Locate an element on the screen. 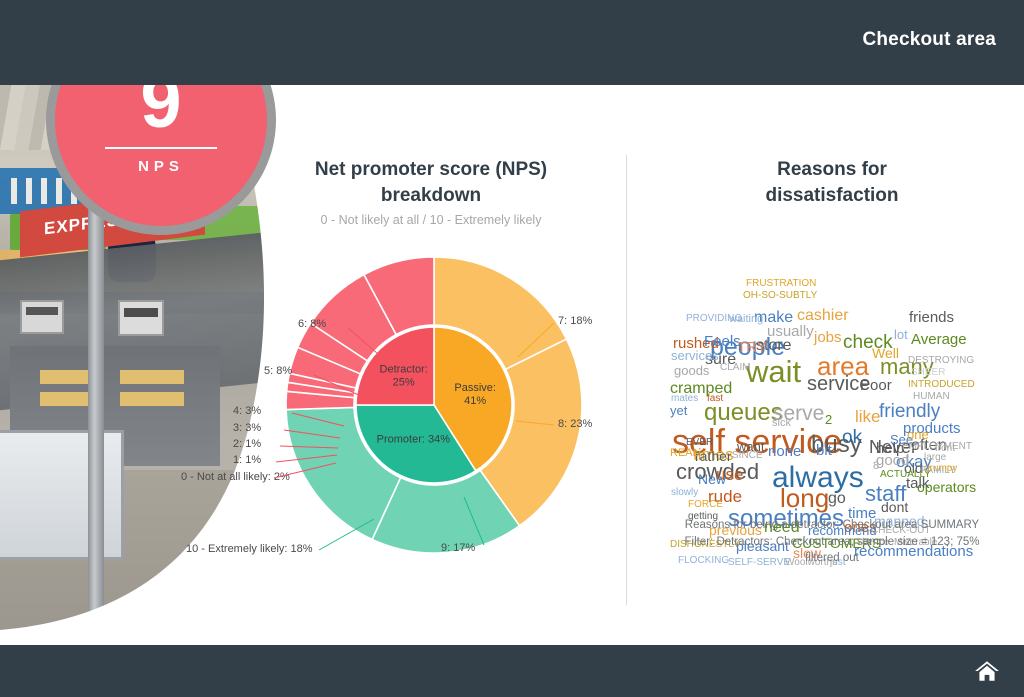 Image resolution: width=1024 pixels, height=697 pixels. wordcloud-word: PROVIDING is located at coordinates (714, 319).